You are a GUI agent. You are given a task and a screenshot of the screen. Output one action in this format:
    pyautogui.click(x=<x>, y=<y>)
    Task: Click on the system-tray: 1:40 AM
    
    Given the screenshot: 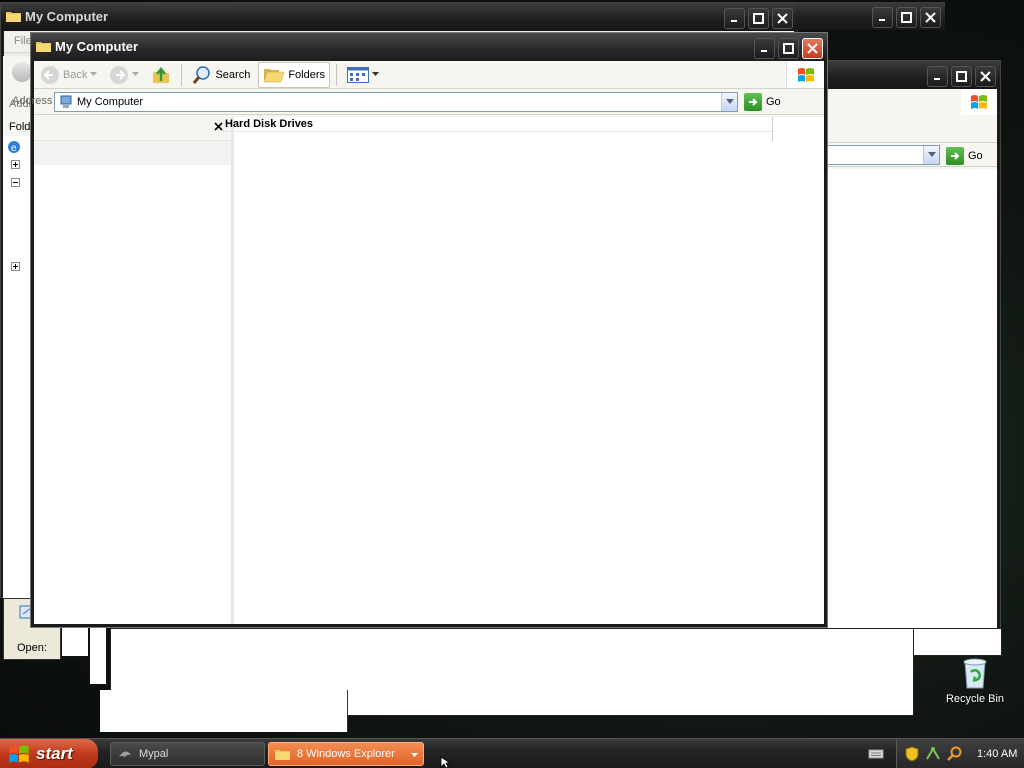 What is the action you would take?
    pyautogui.click(x=960, y=753)
    